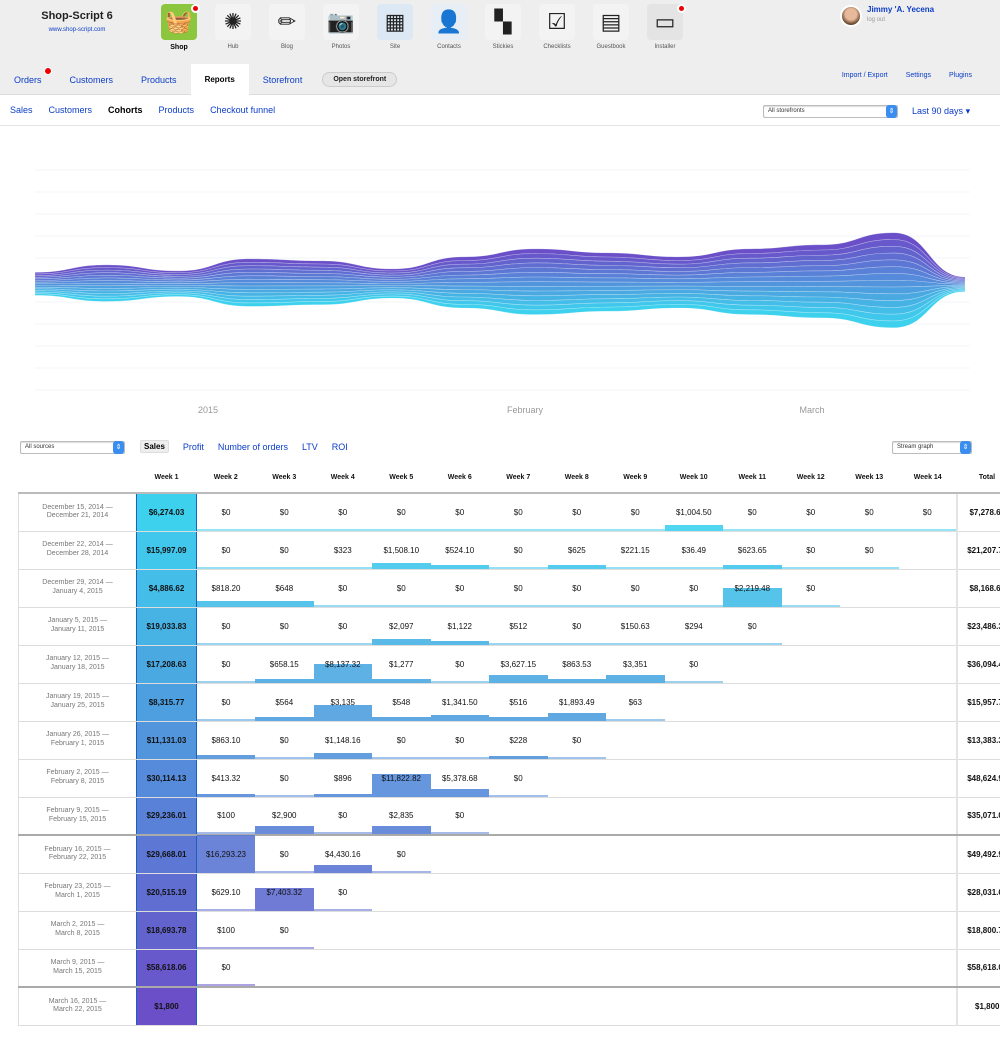  What do you see at coordinates (166, 664) in the screenshot?
I see `cohort-cell: $17,208.63` at bounding box center [166, 664].